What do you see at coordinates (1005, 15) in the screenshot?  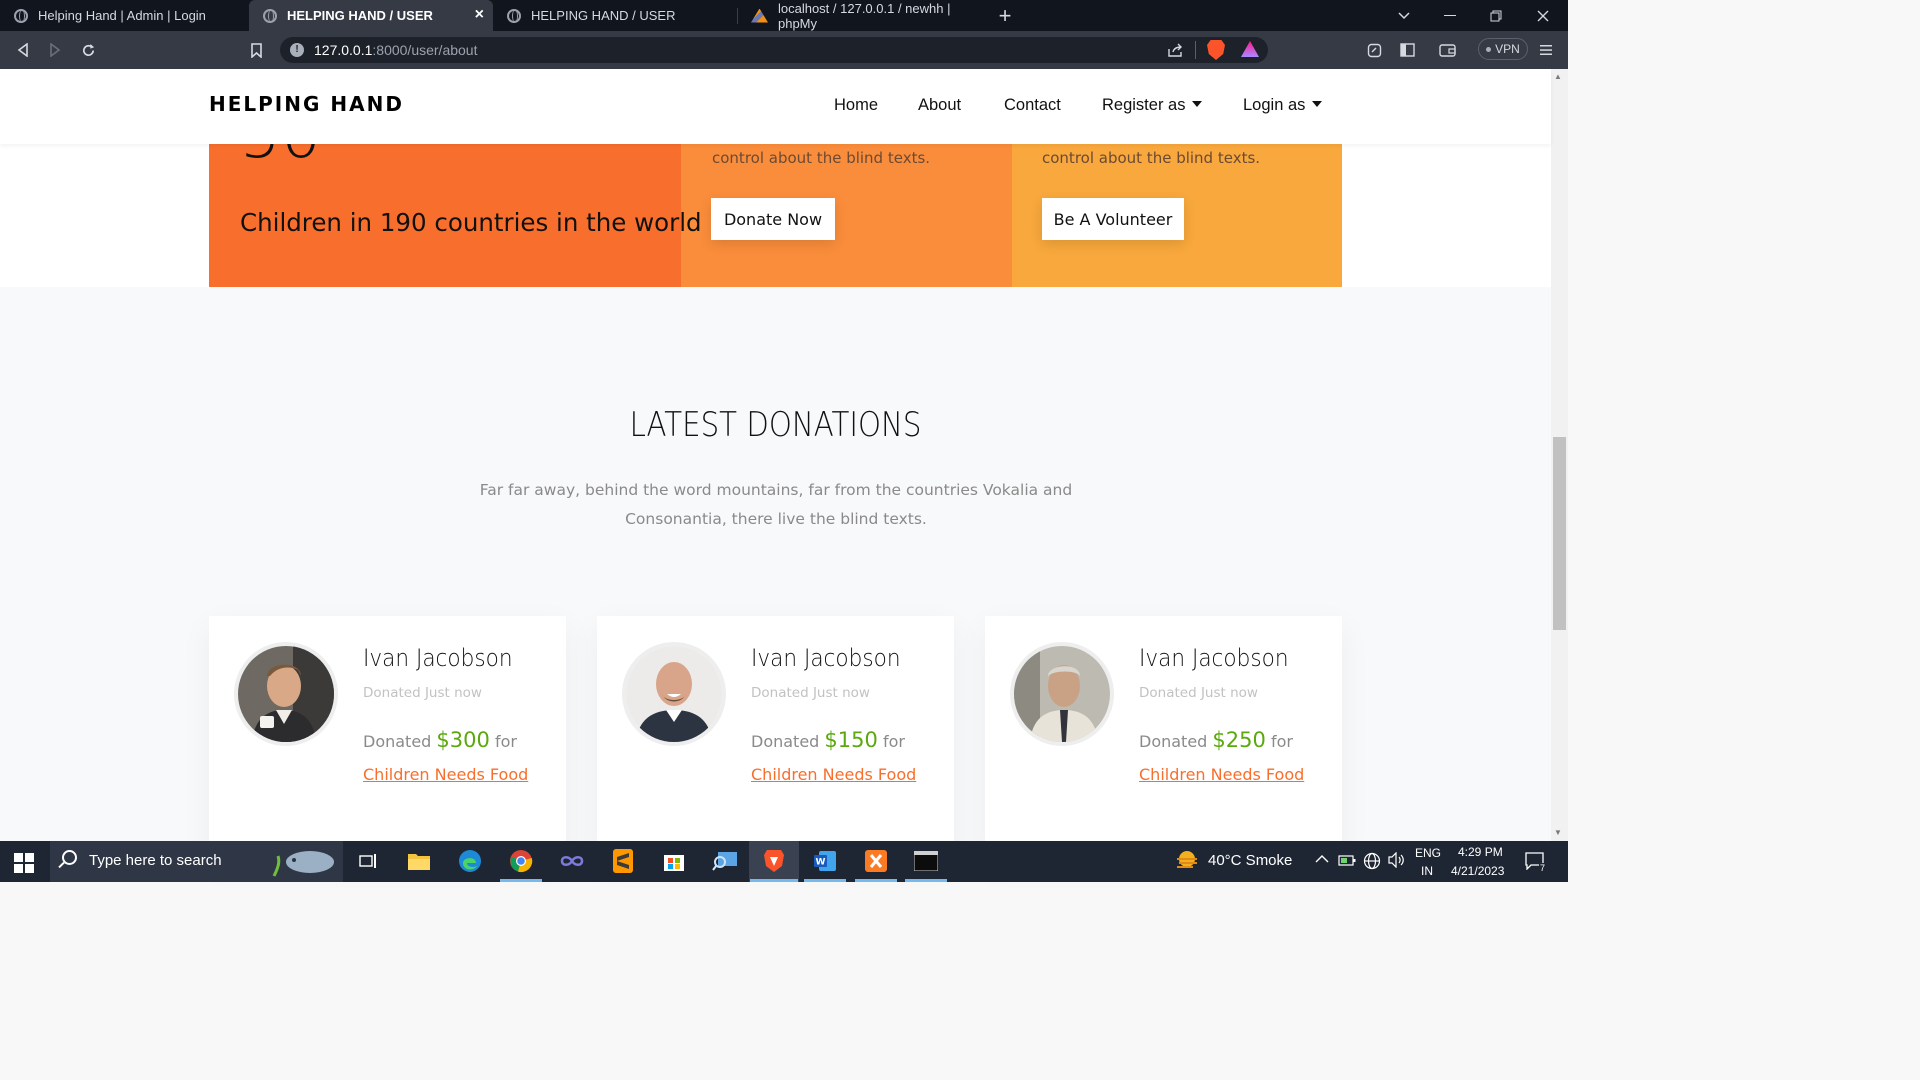 I see `new-tab-button: +` at bounding box center [1005, 15].